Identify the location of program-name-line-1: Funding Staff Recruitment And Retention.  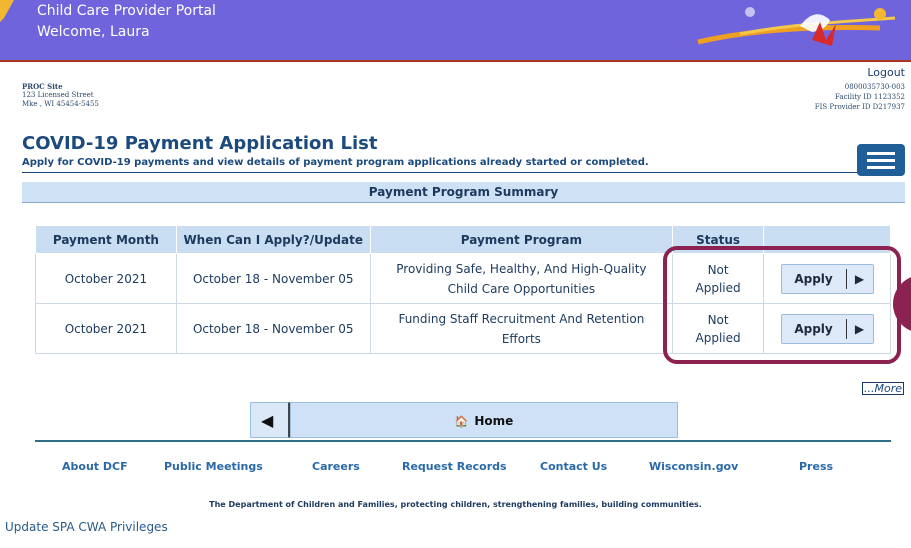
(521, 318).